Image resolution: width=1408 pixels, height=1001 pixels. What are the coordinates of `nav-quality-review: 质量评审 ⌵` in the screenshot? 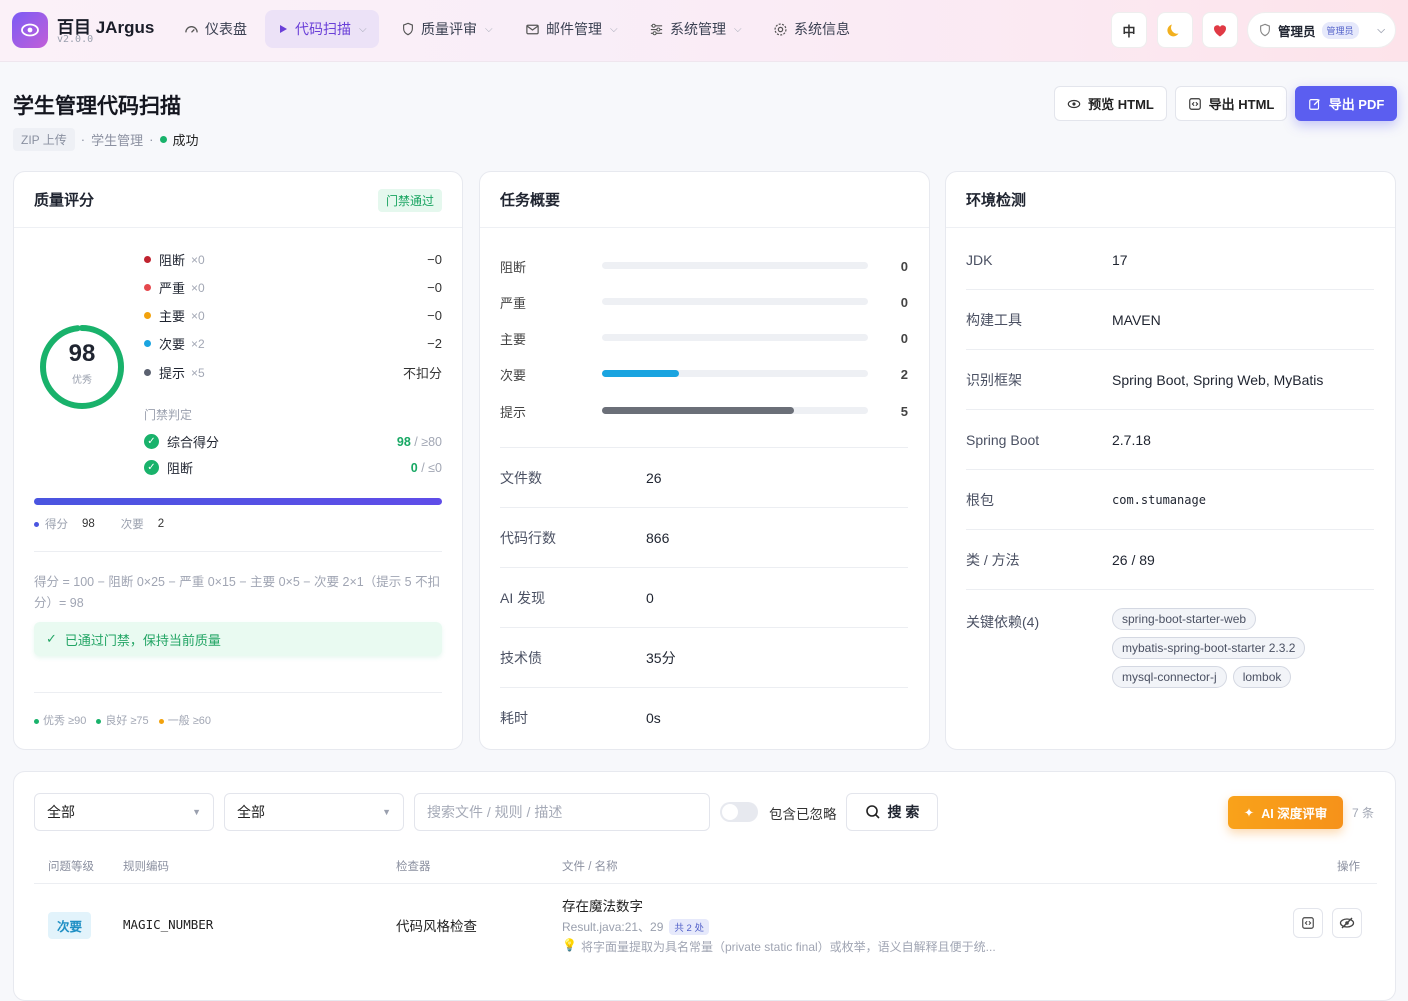 It's located at (447, 29).